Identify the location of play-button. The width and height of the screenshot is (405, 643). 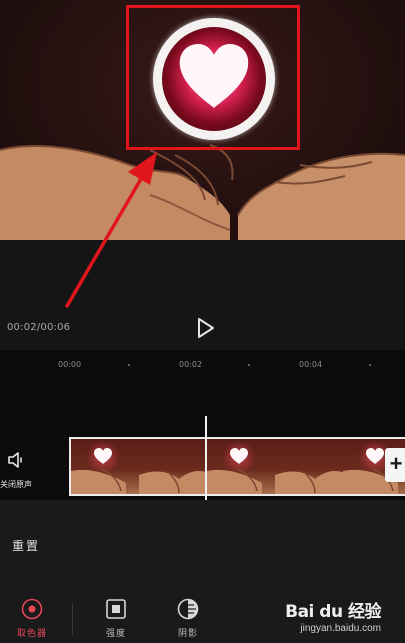
(206, 328).